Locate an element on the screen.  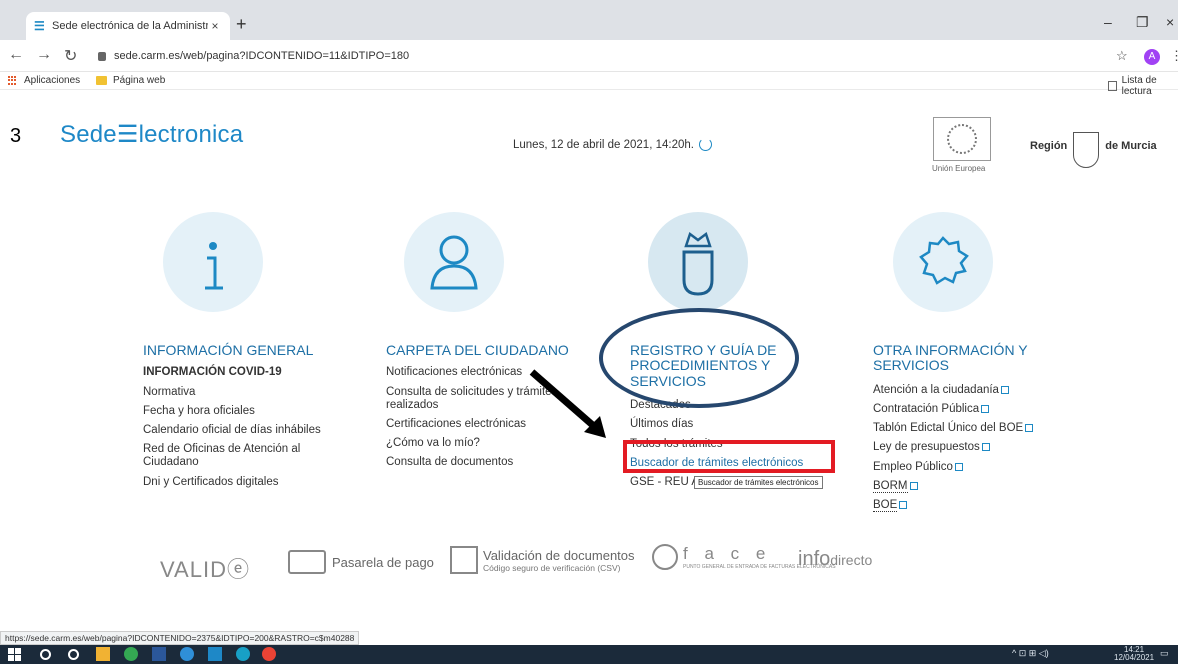
chrome-active-icon is located at coordinates (269, 654).